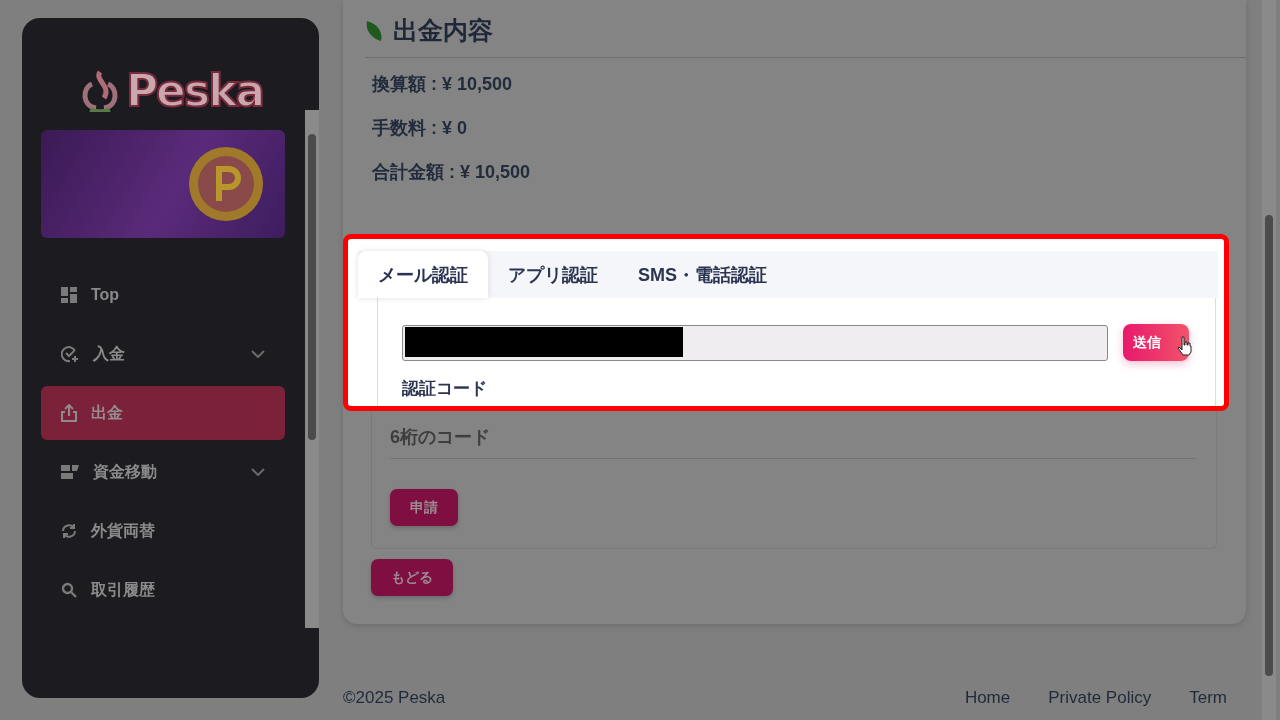 This screenshot has height=720, width=1280. Describe the element at coordinates (374, 30) in the screenshot. I see `leaf-icon` at that location.